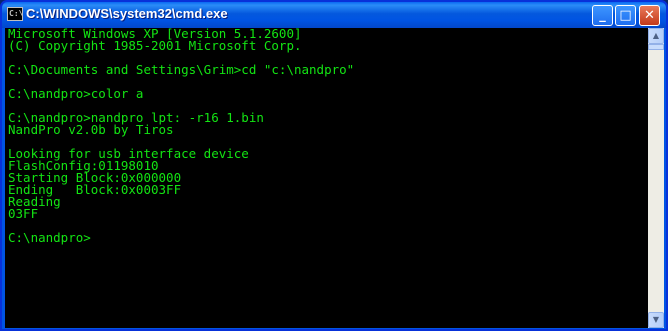 The width and height of the screenshot is (668, 331). What do you see at coordinates (328, 237) in the screenshot?
I see `command-prompt: C:\nandpro>` at bounding box center [328, 237].